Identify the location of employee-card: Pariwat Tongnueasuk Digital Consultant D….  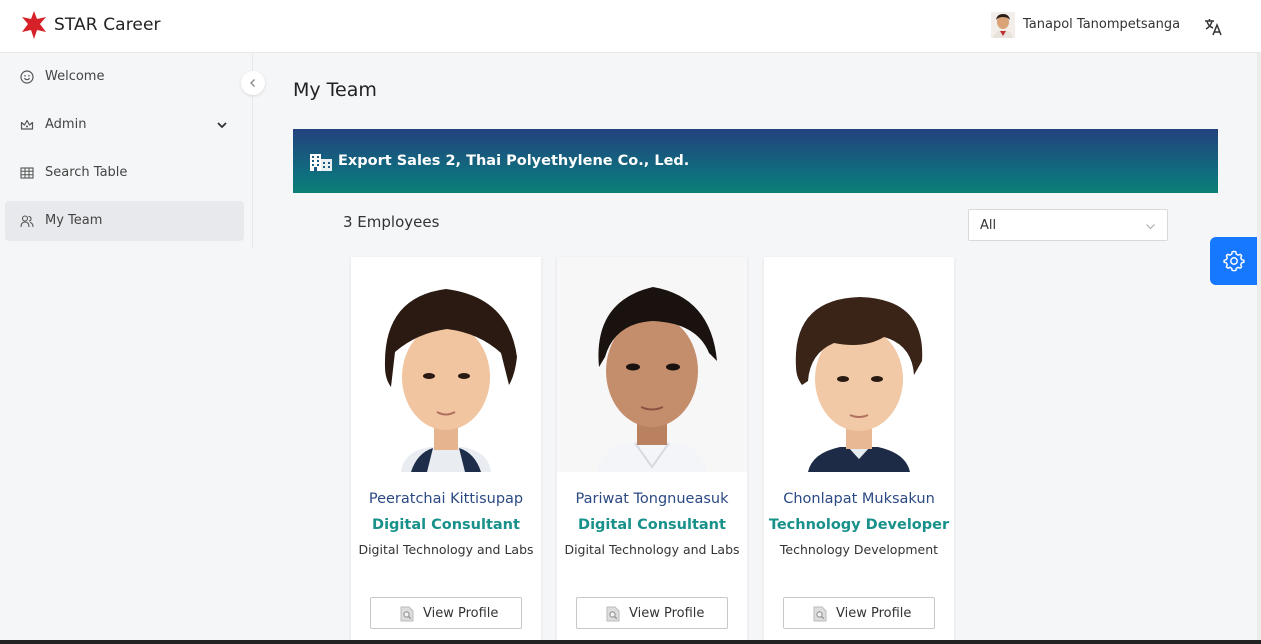
(652, 450).